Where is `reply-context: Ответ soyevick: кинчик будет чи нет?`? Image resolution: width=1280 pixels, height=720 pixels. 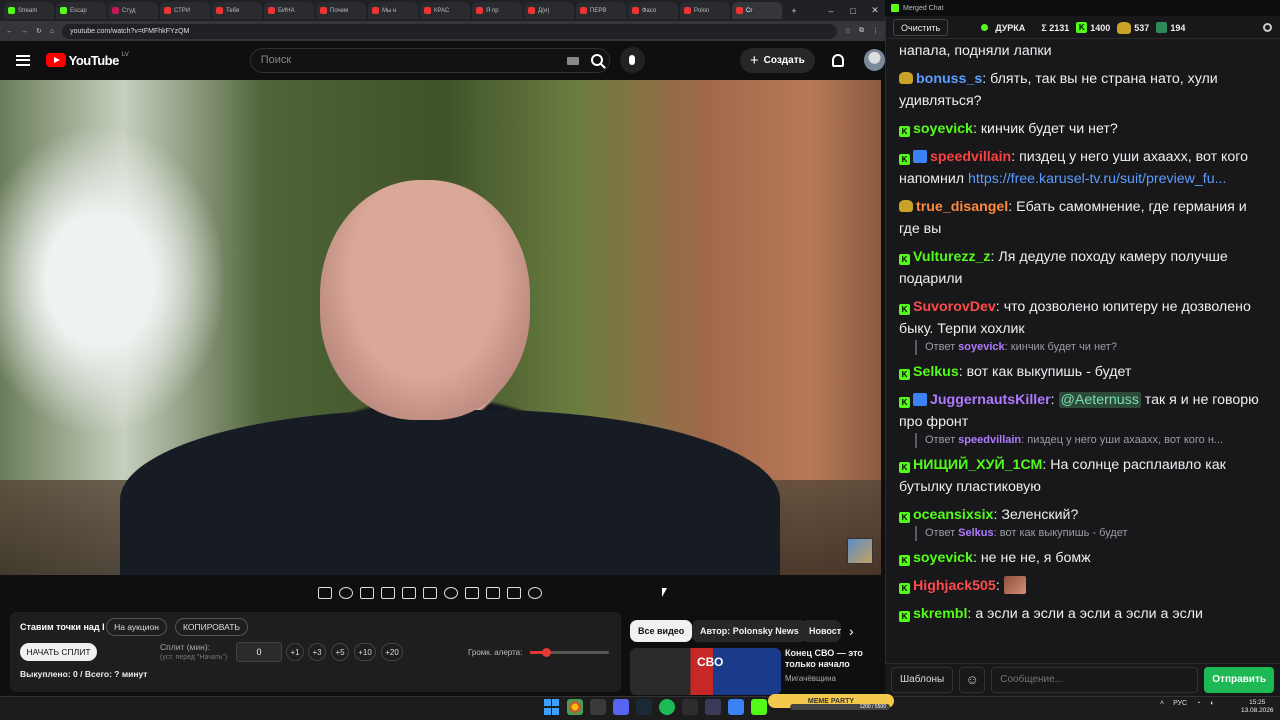
reply-context: Ответ soyevick: кинчик будет чи нет? is located at coordinates (1092, 347).